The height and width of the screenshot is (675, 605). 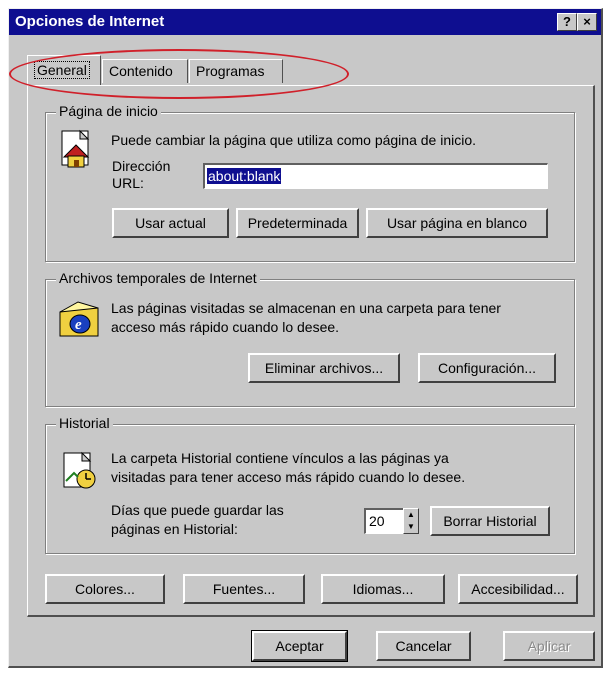 What do you see at coordinates (90, 21) in the screenshot?
I see `window-title: Opciones de Internet` at bounding box center [90, 21].